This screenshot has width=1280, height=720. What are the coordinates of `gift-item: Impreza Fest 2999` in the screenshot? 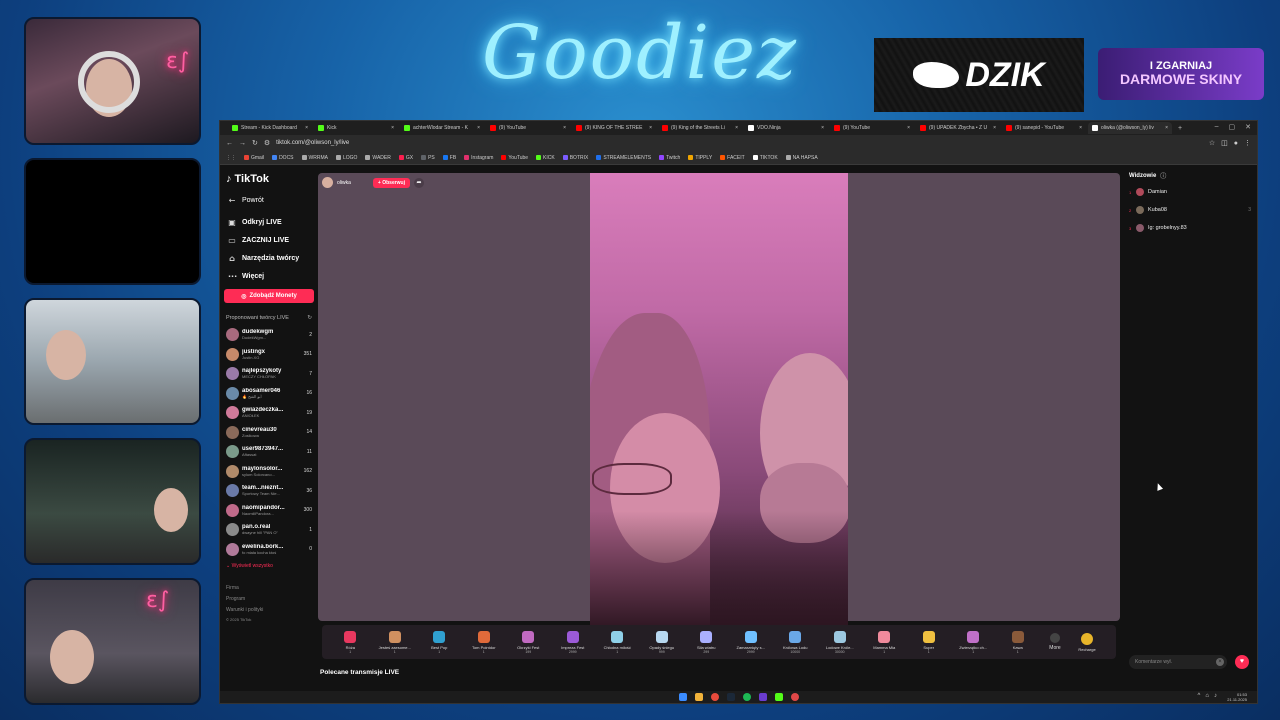 It's located at (573, 642).